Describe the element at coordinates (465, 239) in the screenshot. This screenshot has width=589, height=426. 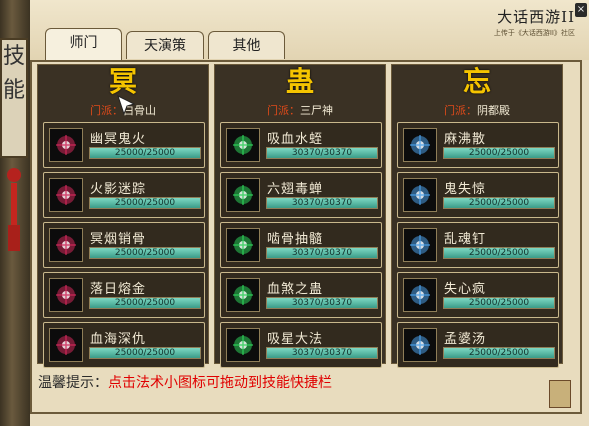
I see `skill-name: 乱魂钉` at that location.